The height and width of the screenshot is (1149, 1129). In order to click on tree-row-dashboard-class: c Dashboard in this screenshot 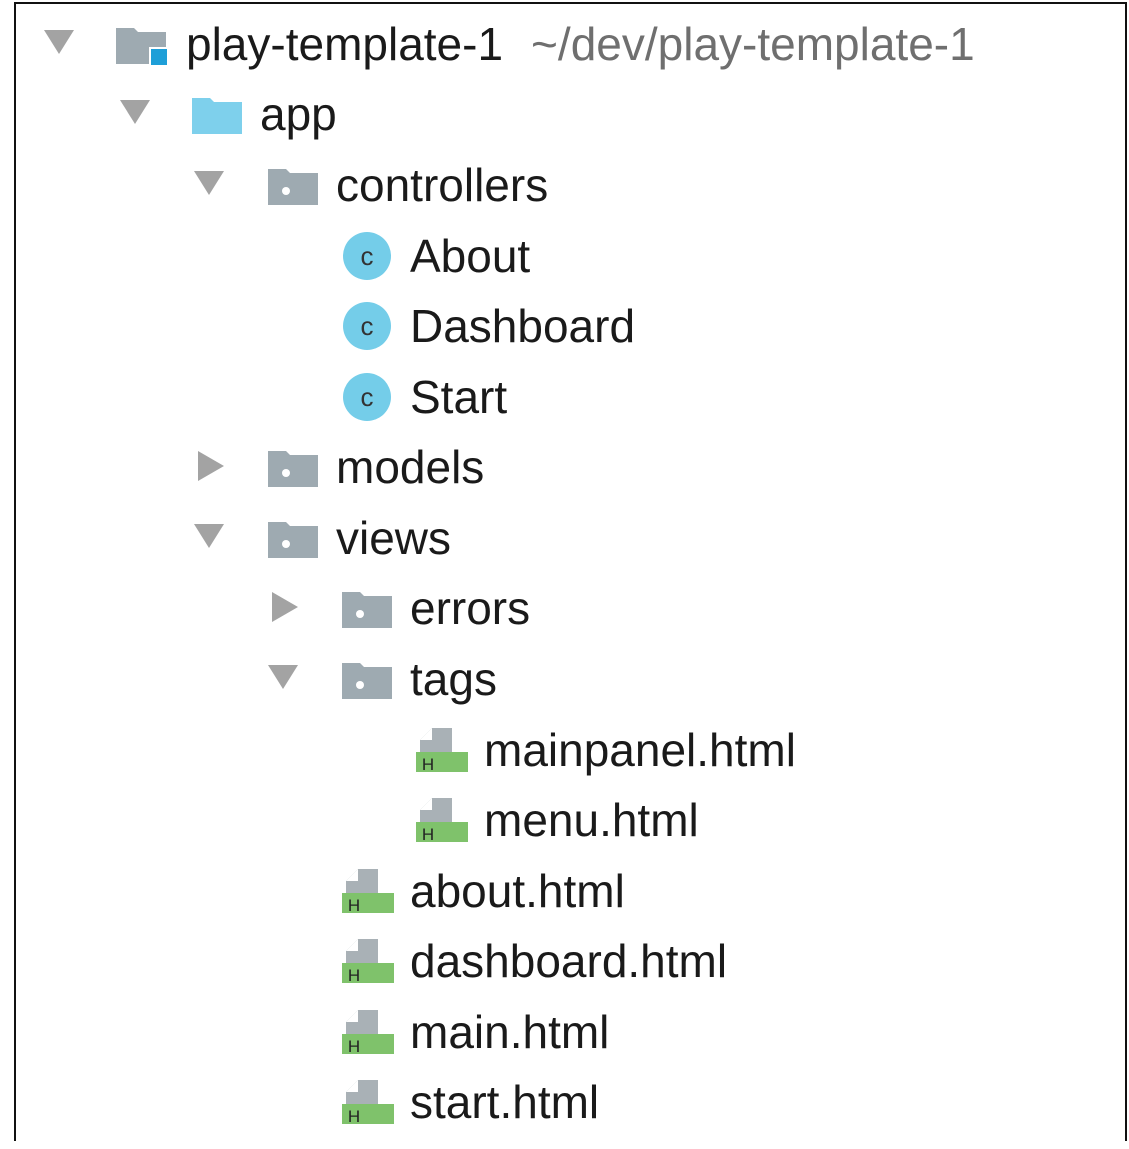, I will do `click(570, 325)`.